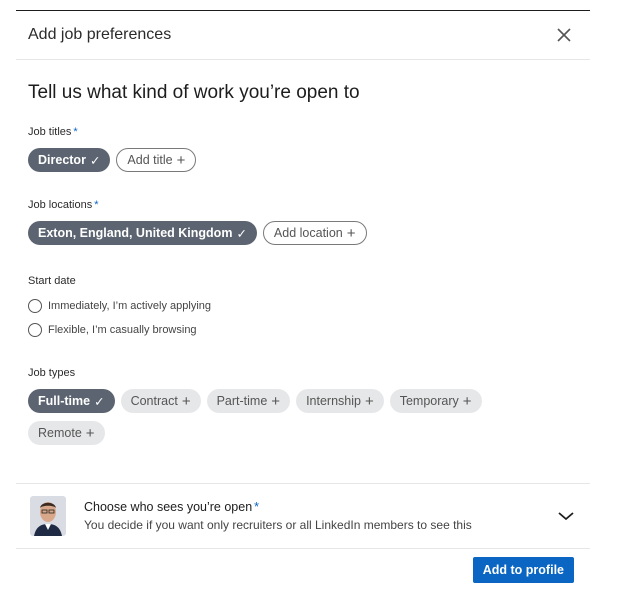  I want to click on modal-header: Add job preferences, so click(303, 35).